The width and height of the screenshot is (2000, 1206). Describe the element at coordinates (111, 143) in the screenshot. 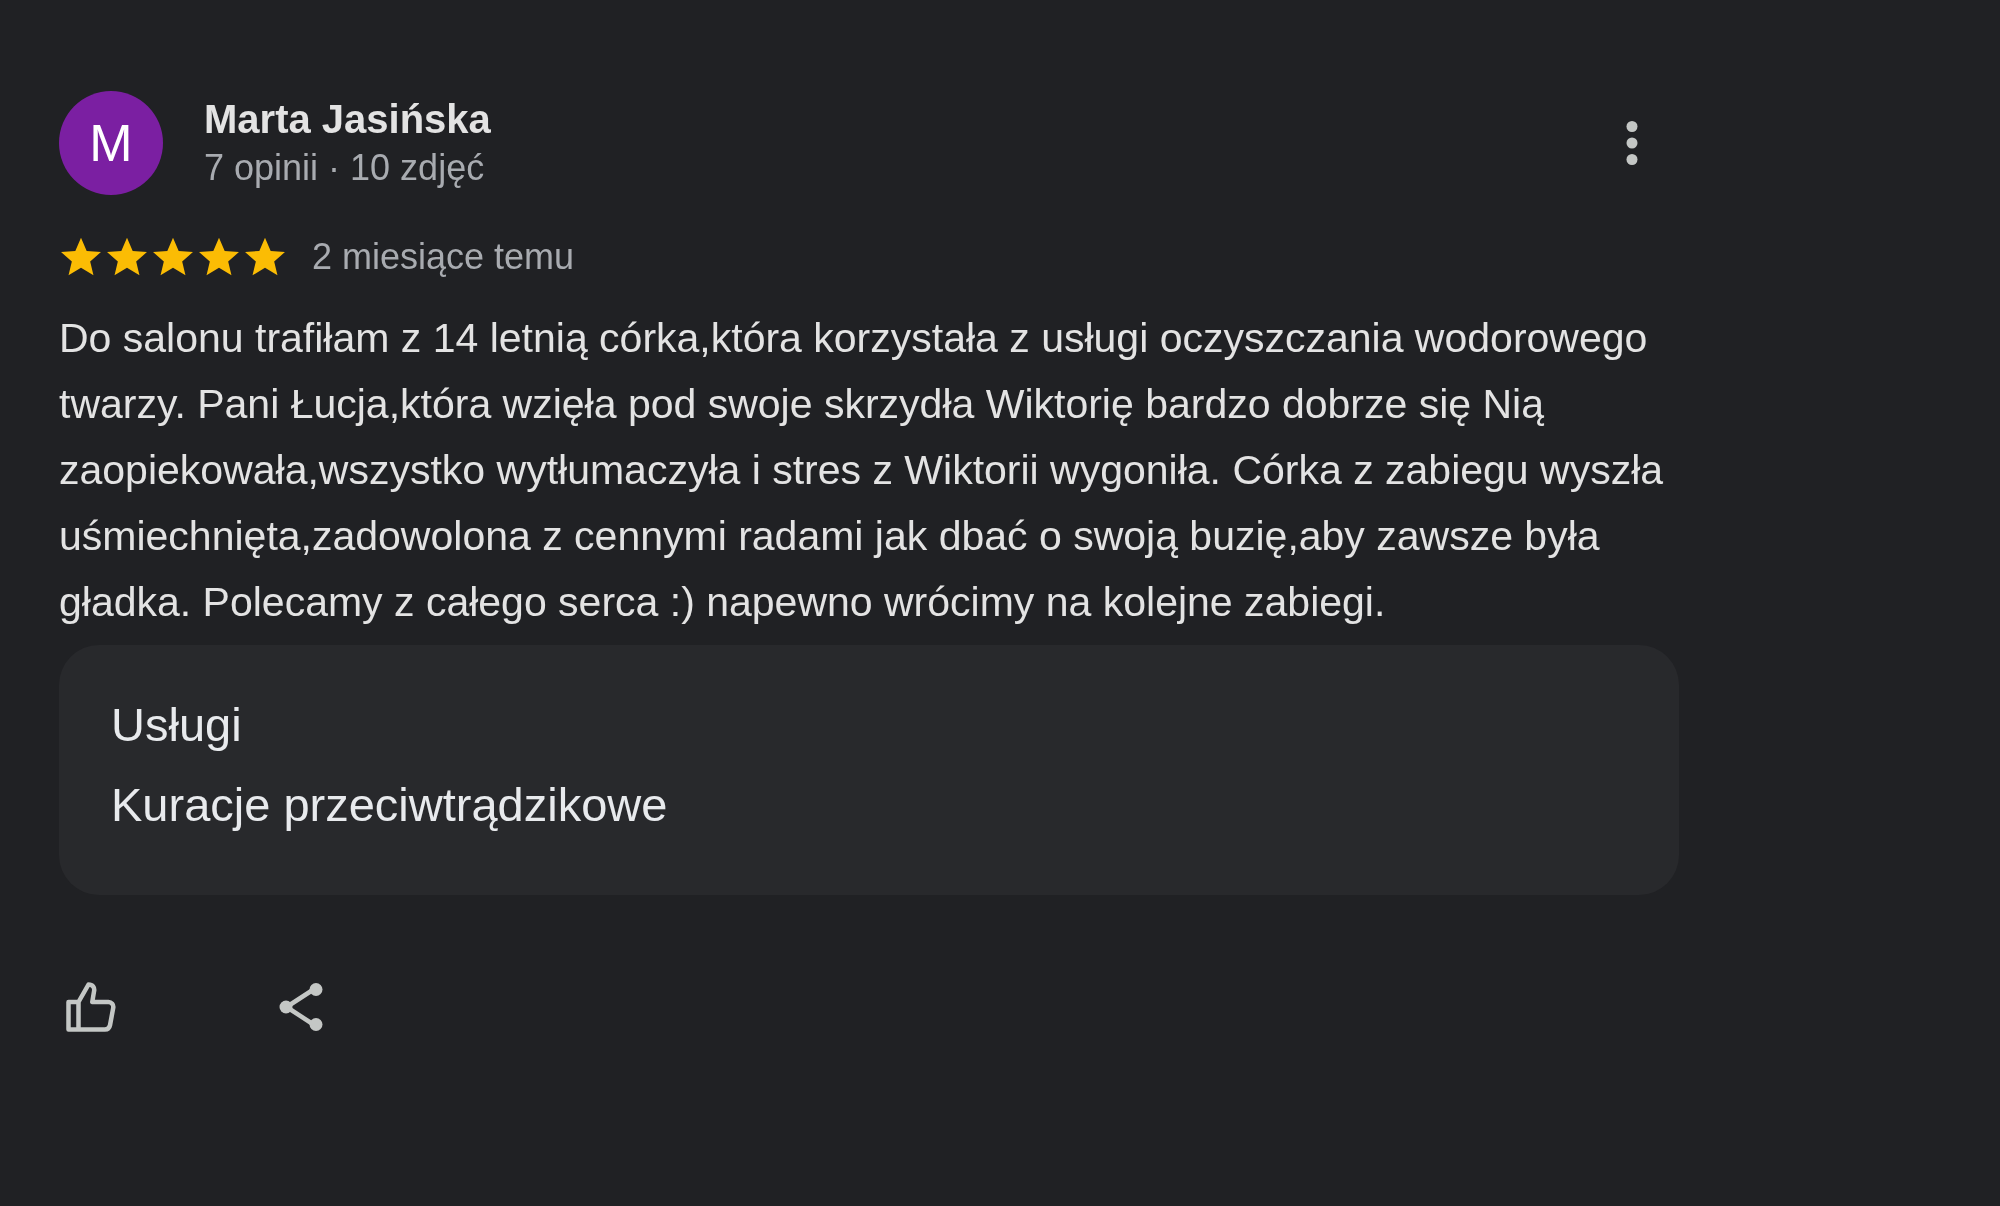

I see `avatar: M` at that location.